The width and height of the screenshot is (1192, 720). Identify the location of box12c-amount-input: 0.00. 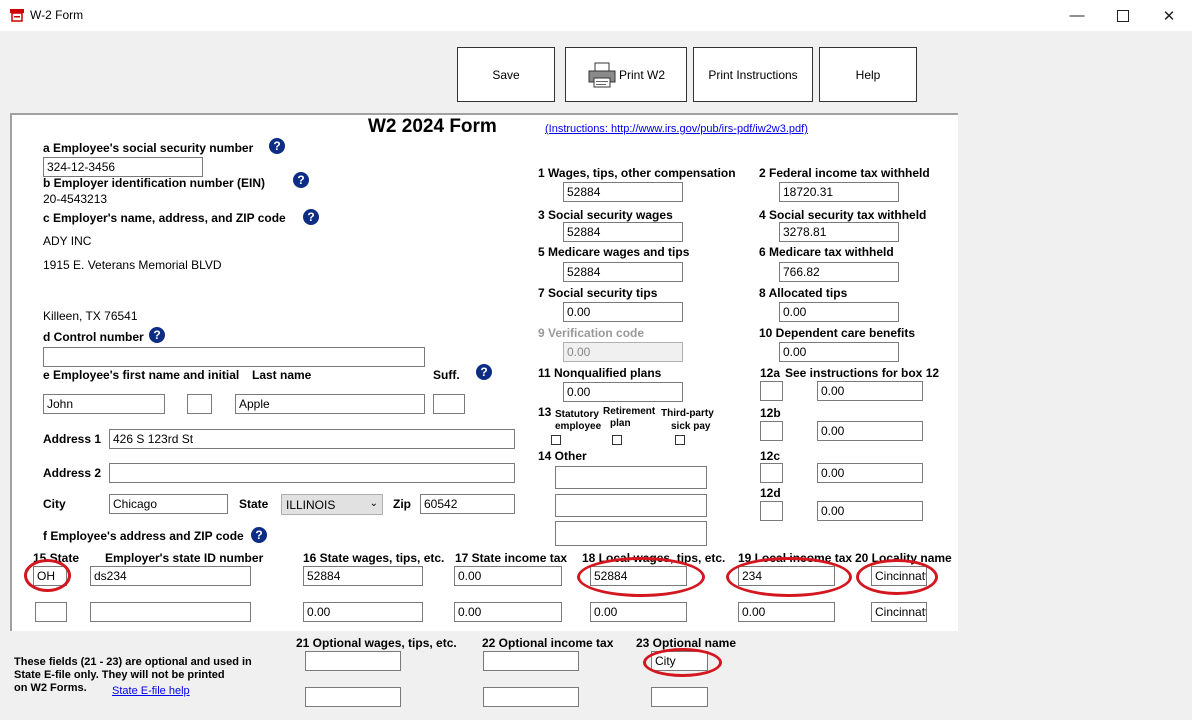
(870, 473).